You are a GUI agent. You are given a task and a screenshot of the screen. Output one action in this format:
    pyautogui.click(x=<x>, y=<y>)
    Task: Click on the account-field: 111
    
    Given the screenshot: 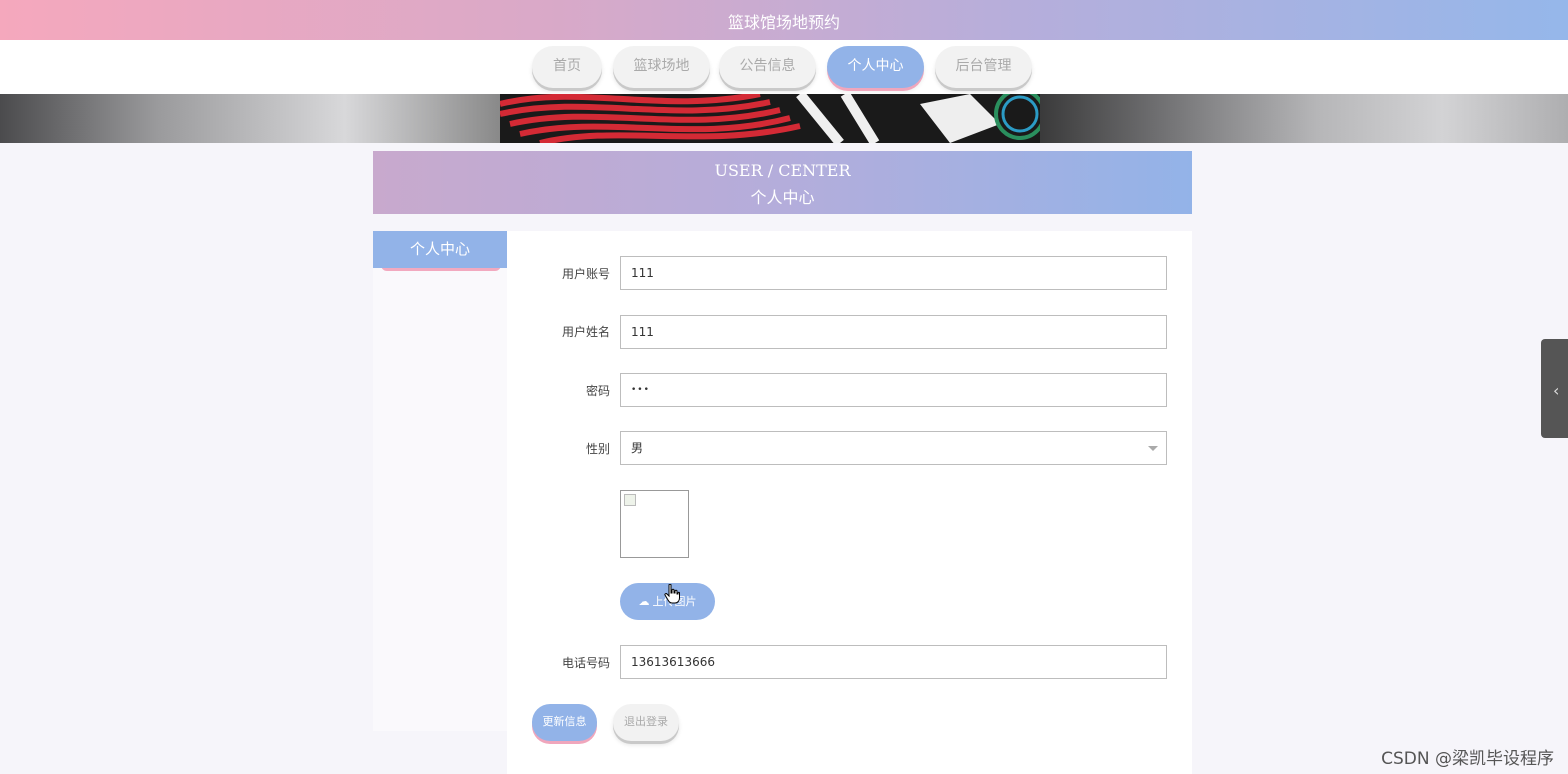 What is the action you would take?
    pyautogui.click(x=893, y=273)
    